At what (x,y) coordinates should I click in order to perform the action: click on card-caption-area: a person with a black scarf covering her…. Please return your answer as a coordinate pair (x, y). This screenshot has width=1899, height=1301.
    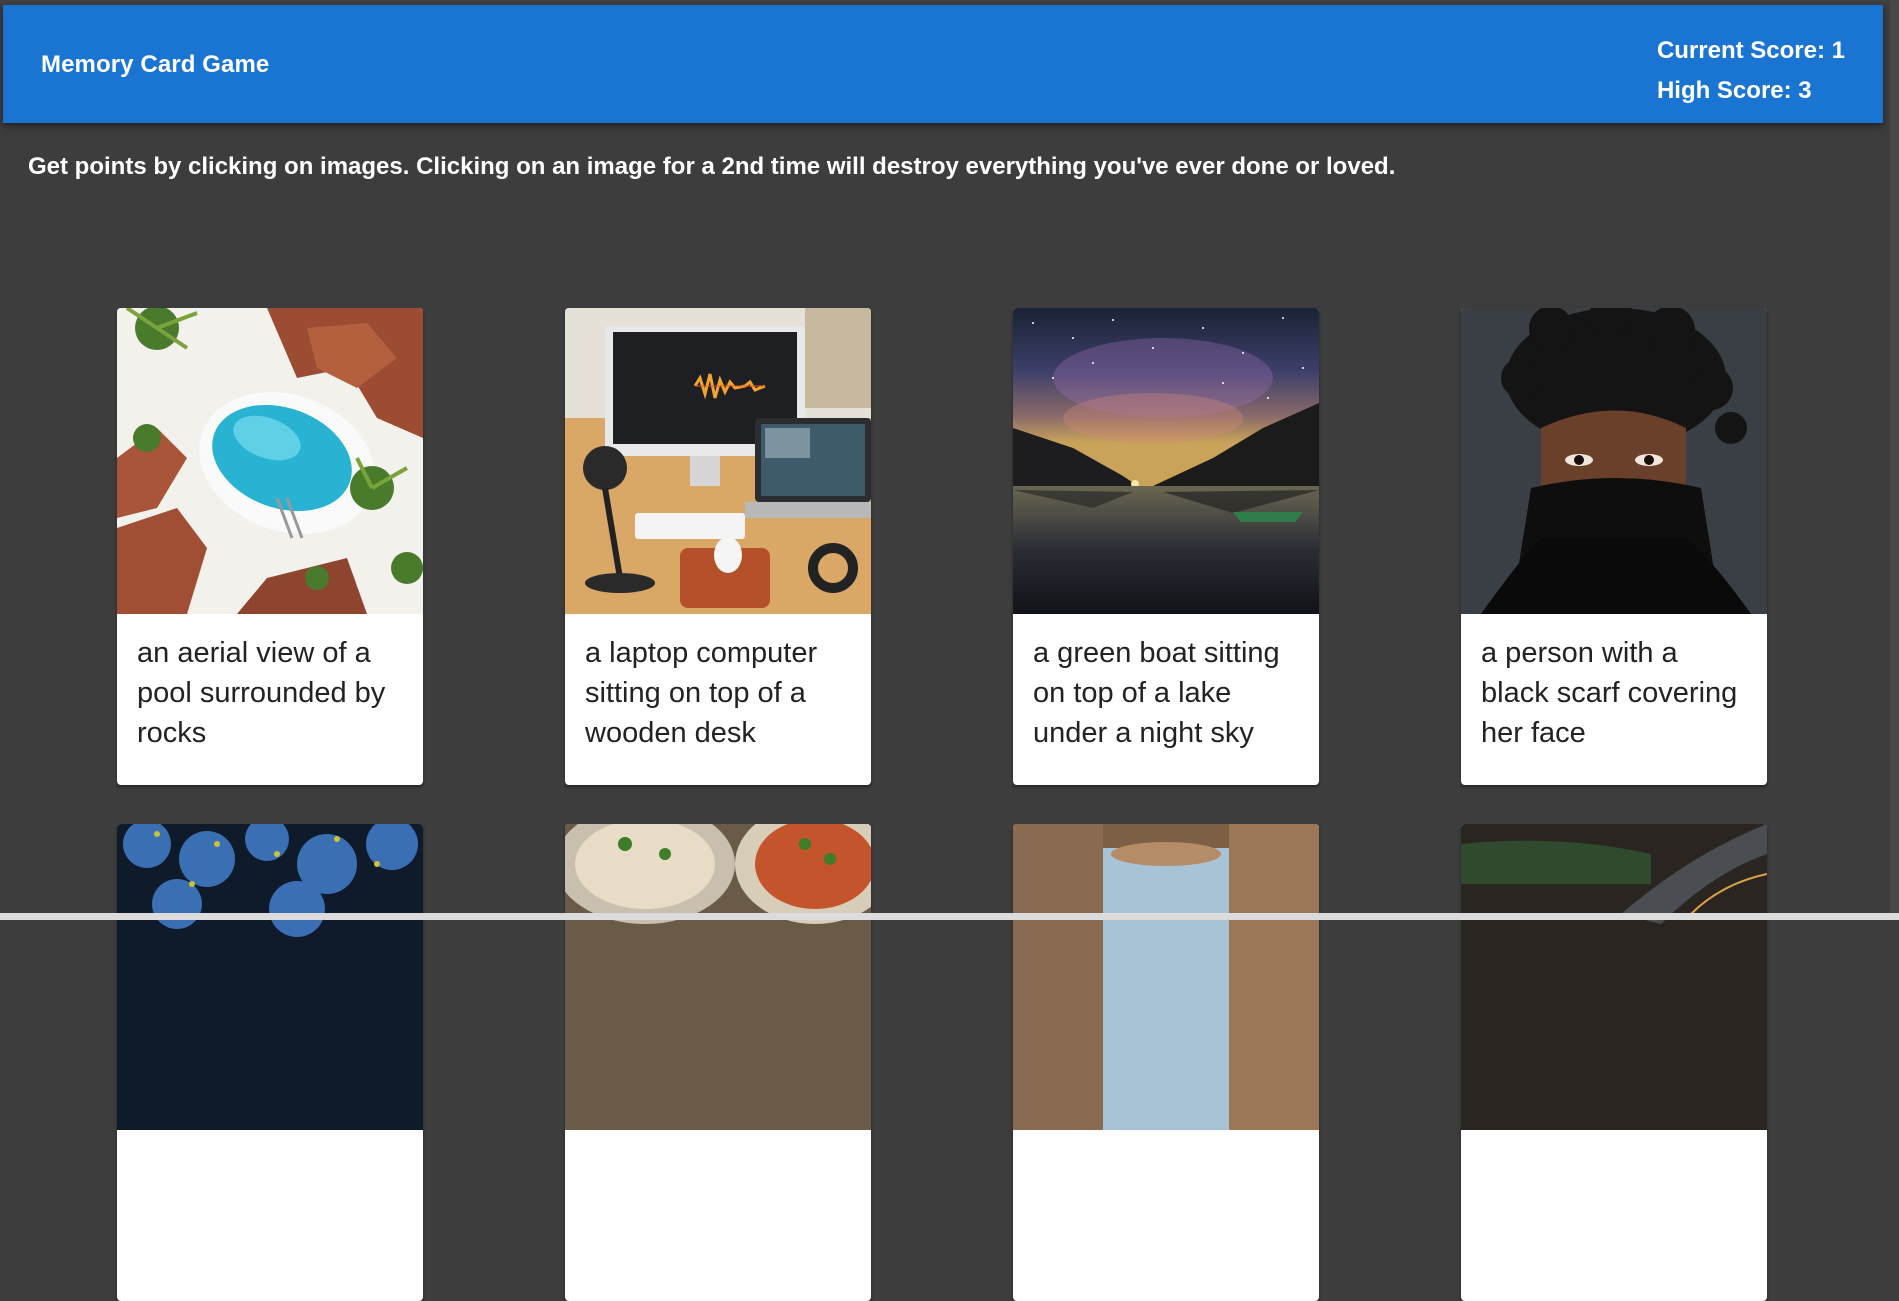
    Looking at the image, I should click on (1614, 699).